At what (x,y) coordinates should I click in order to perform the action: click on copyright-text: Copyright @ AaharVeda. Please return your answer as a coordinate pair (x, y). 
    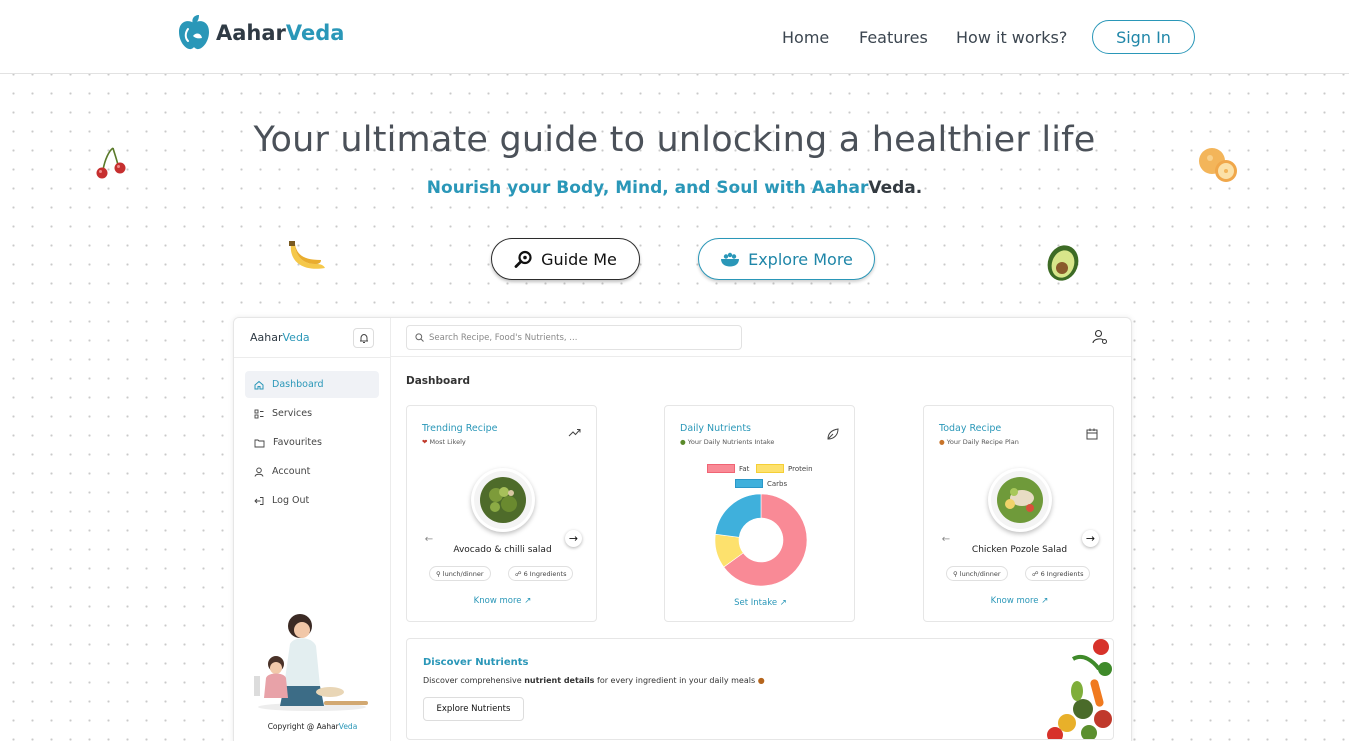
    Looking at the image, I should click on (312, 726).